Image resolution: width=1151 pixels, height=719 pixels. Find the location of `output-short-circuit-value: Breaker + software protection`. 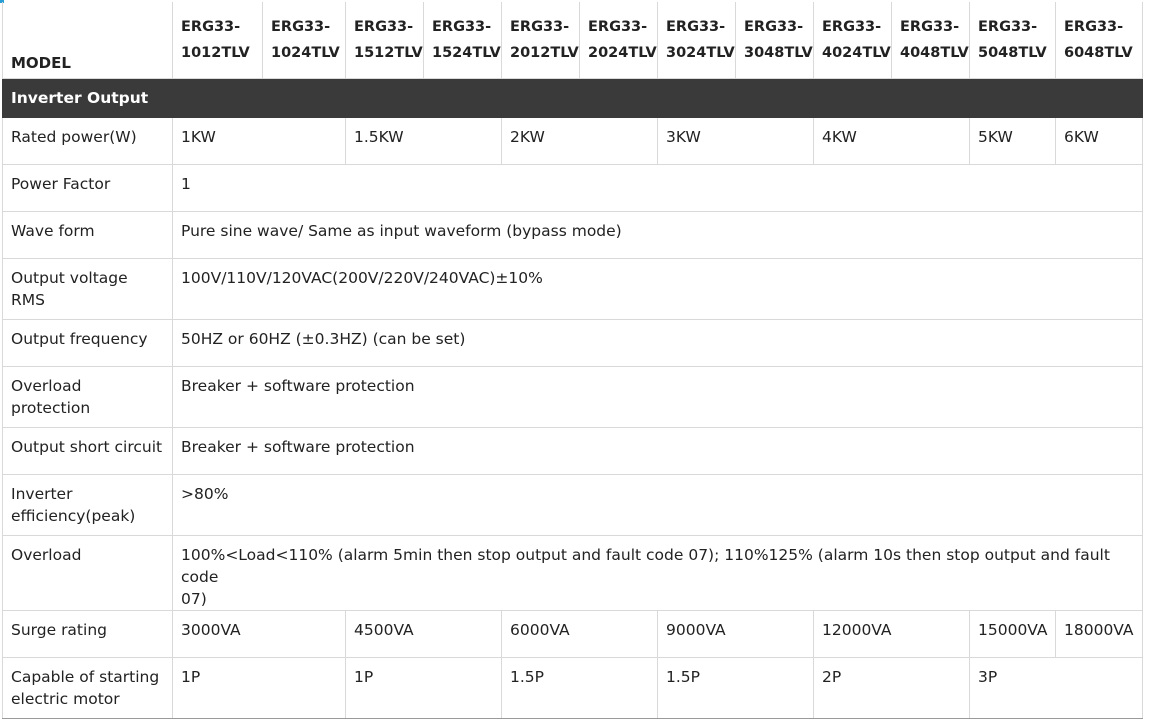

output-short-circuit-value: Breaker + software protection is located at coordinates (657, 451).